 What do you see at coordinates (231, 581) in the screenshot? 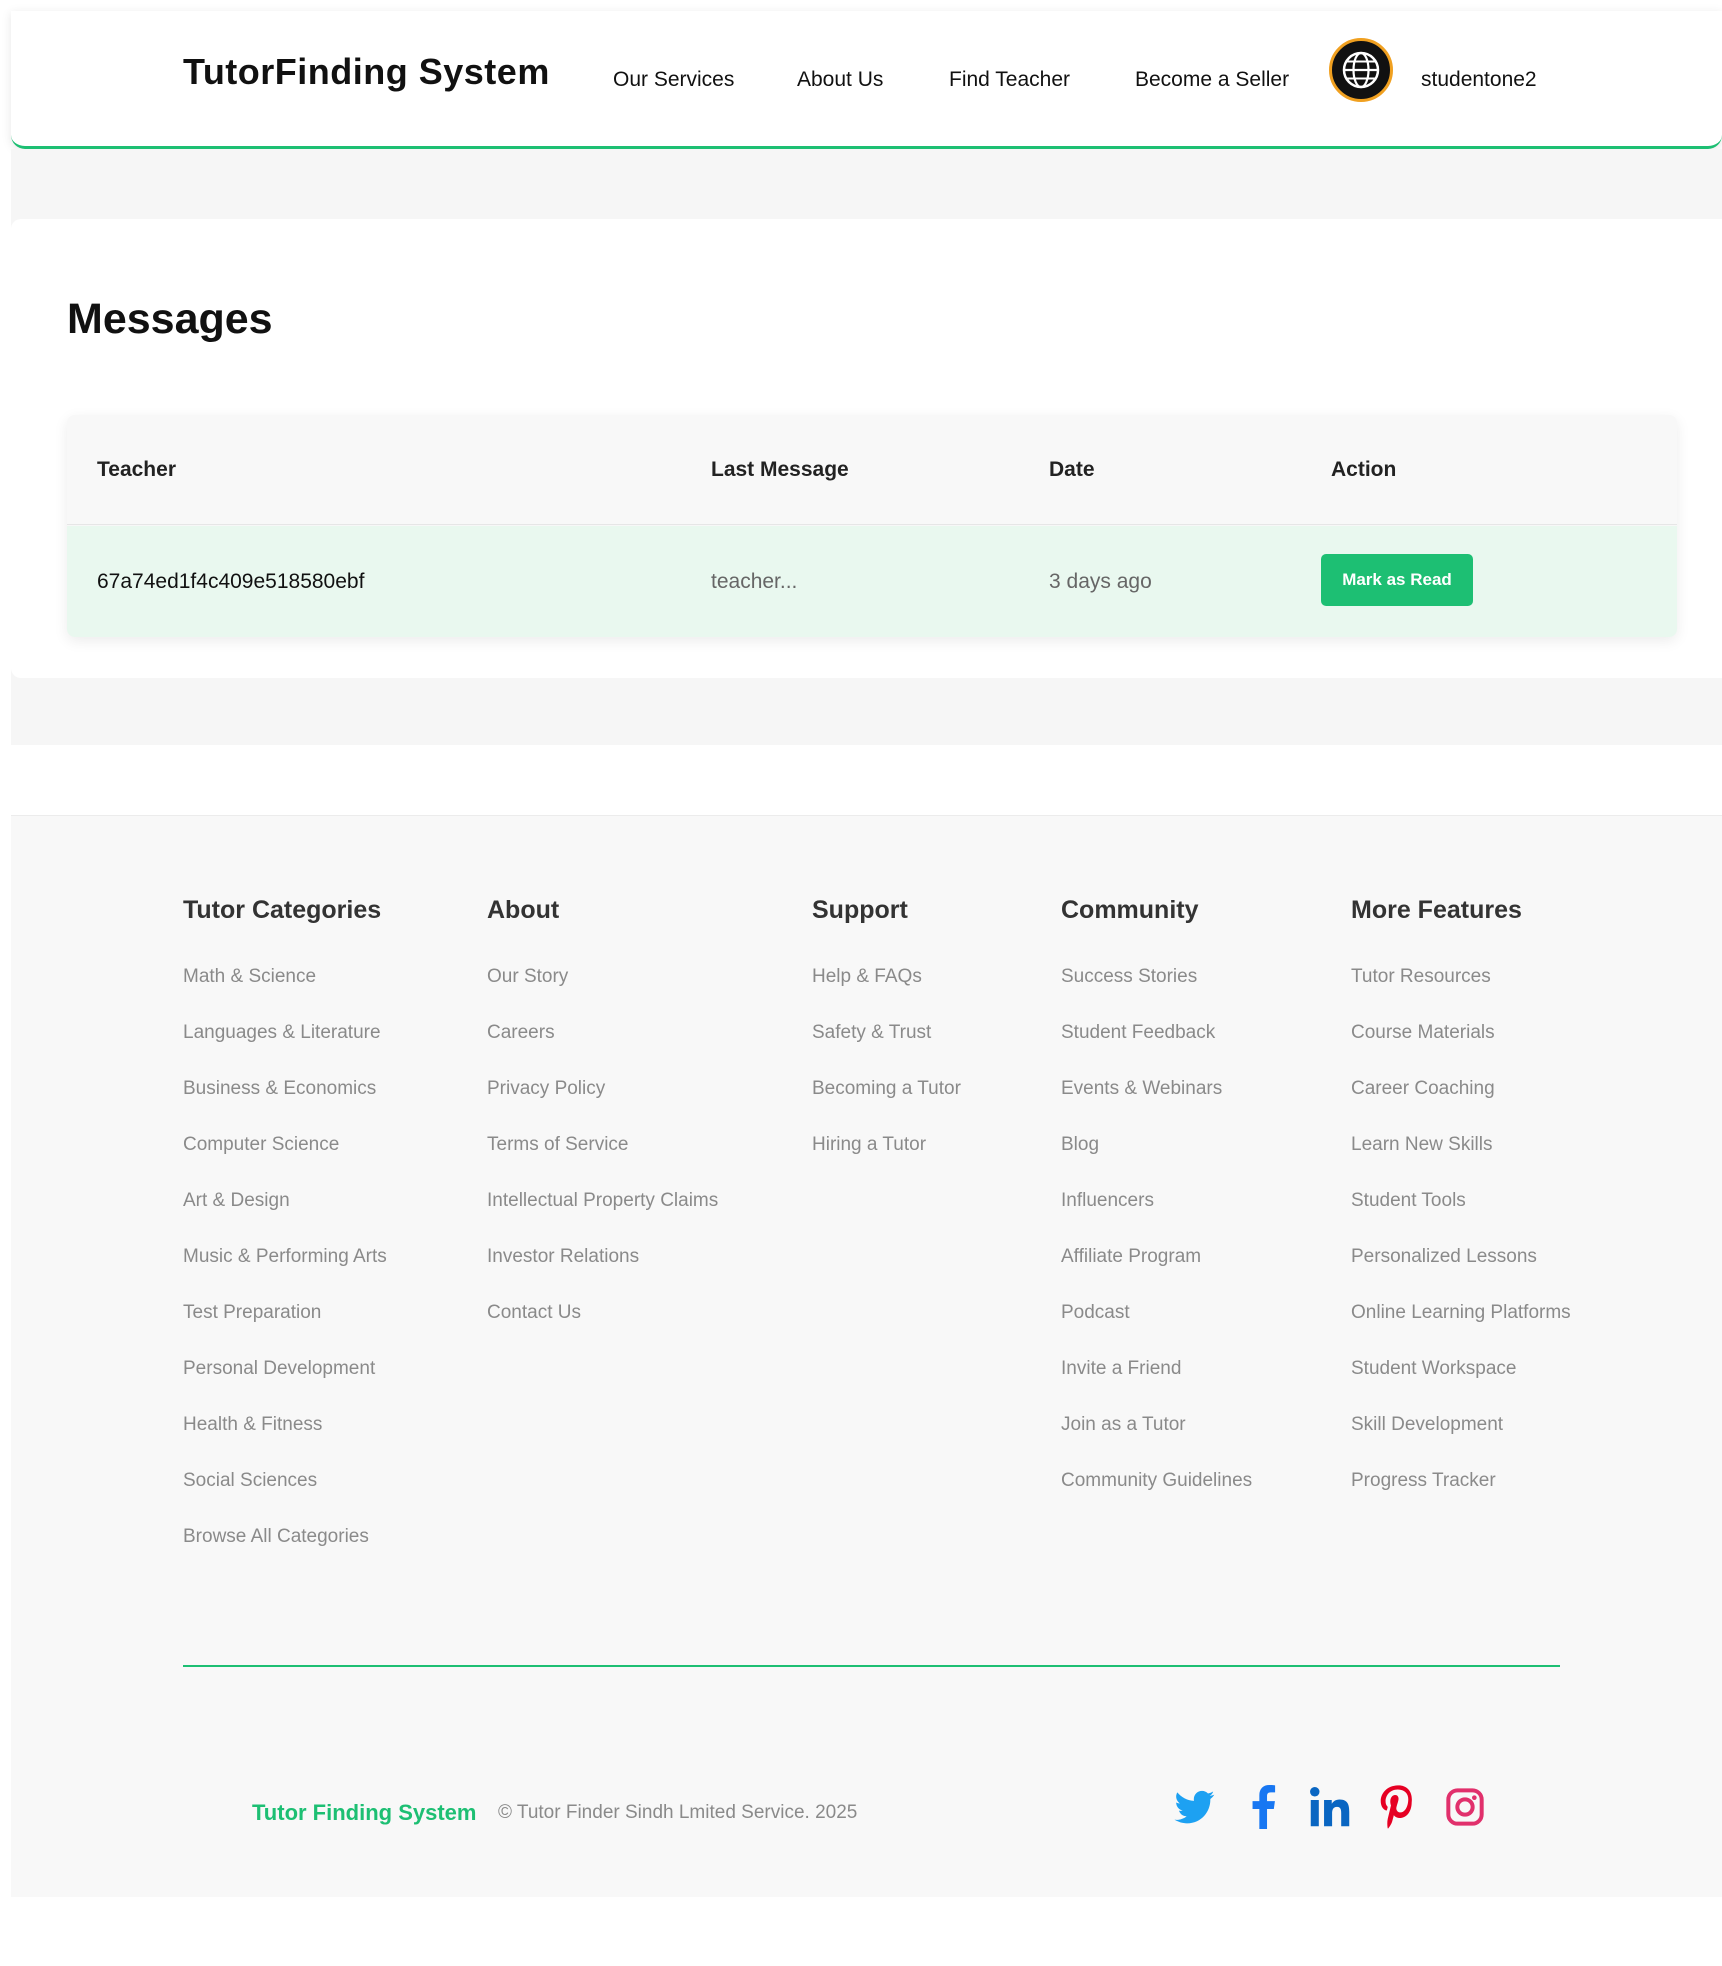
I see `teacher-id-cell: 67a74ed1f4c409e518580ebf` at bounding box center [231, 581].